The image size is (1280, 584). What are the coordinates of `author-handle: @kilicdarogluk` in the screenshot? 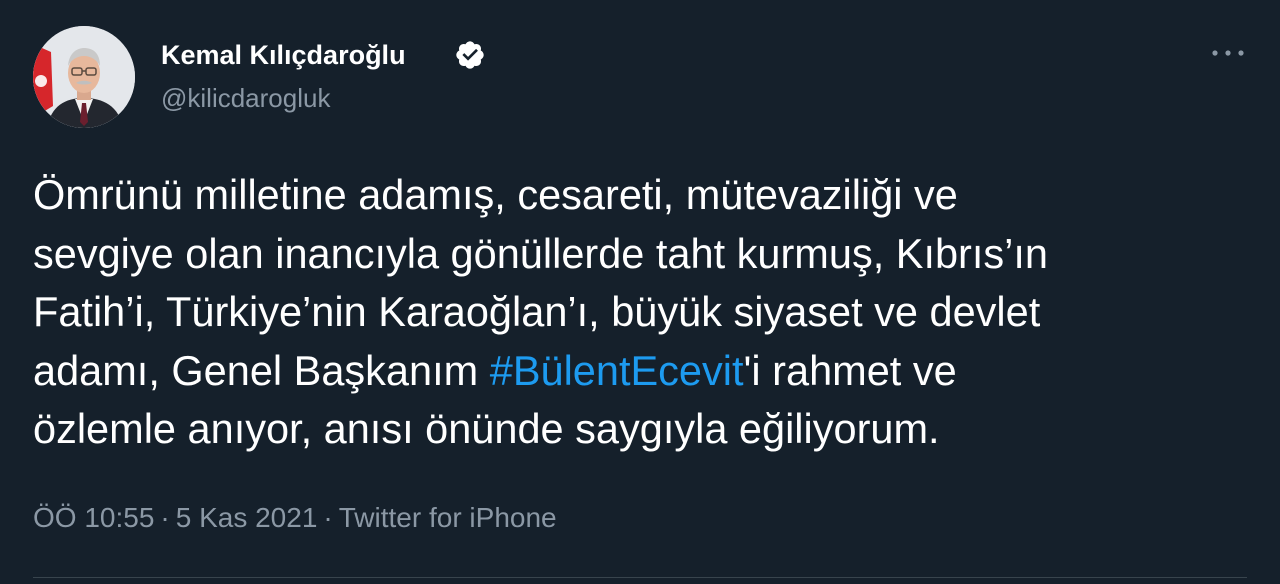 It's located at (245, 98).